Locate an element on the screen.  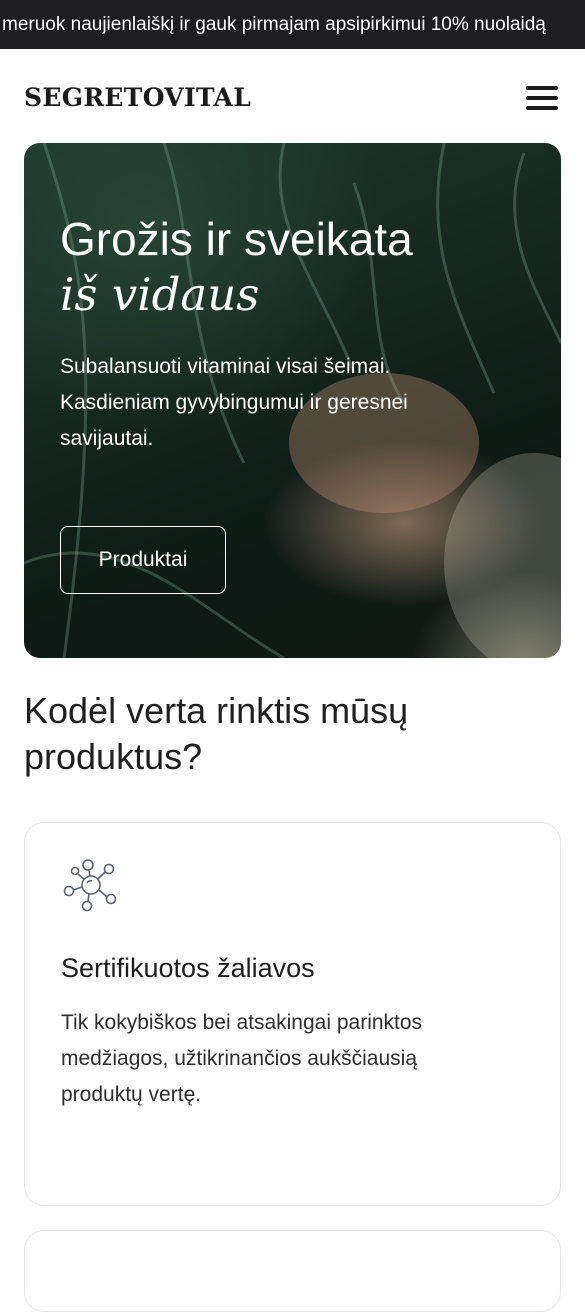
site-header: SEGRETOVITAL is located at coordinates (292, 96).